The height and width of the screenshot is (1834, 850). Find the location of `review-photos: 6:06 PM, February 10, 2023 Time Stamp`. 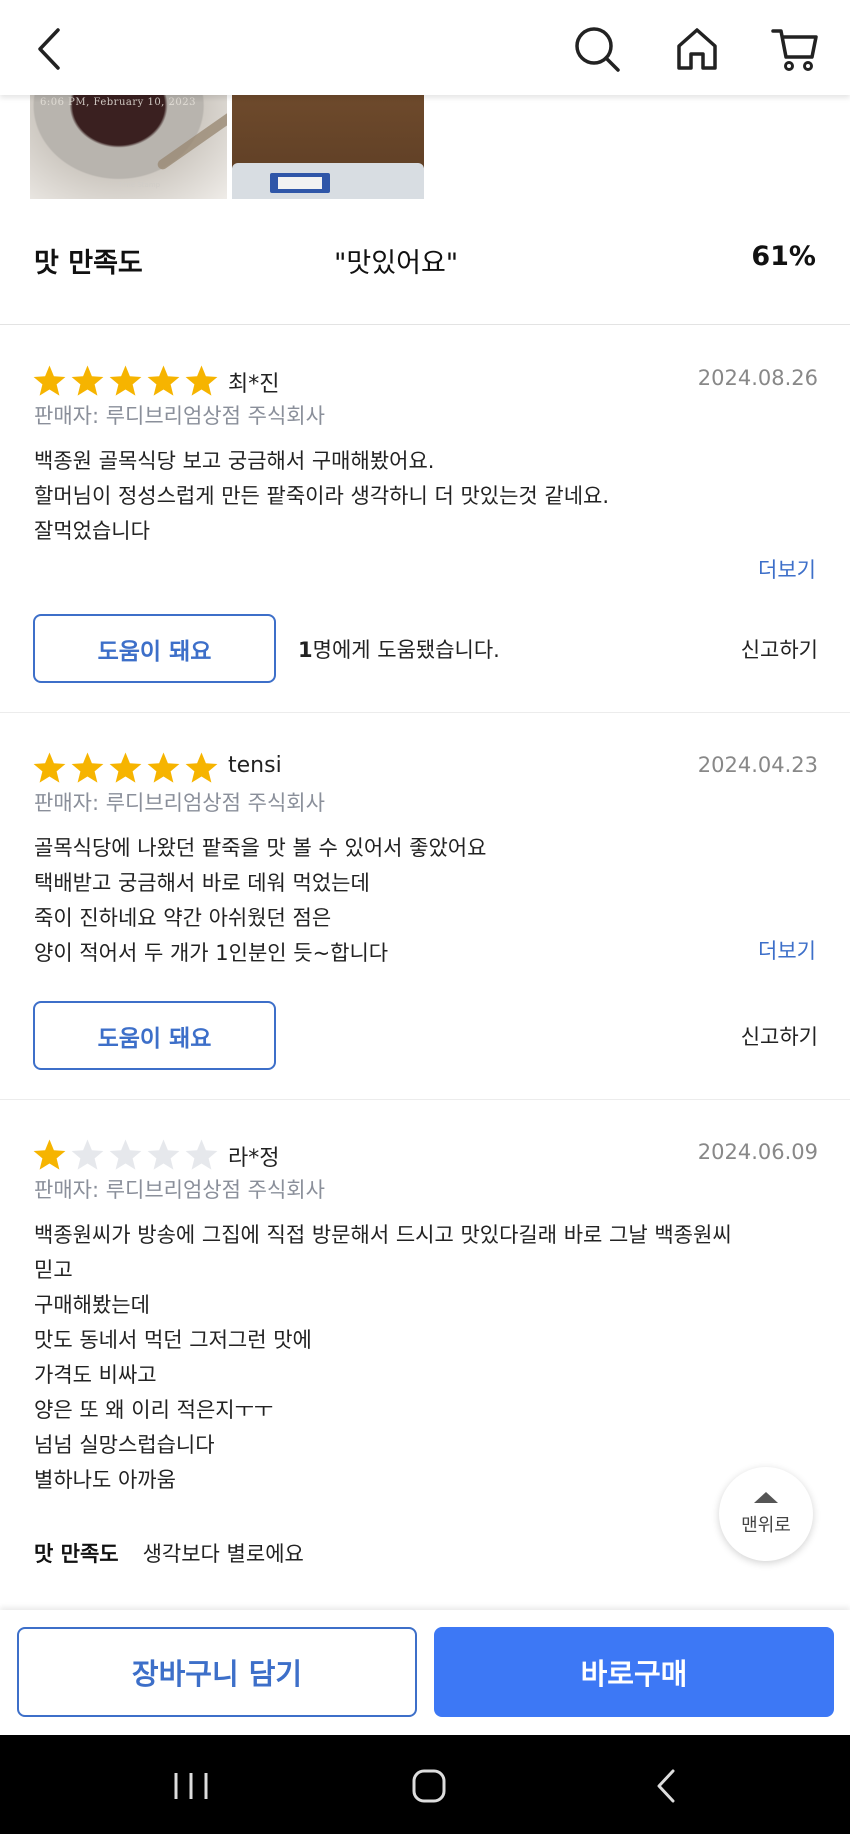

review-photos: 6:06 PM, February 10, 2023 Time Stamp is located at coordinates (425, 147).